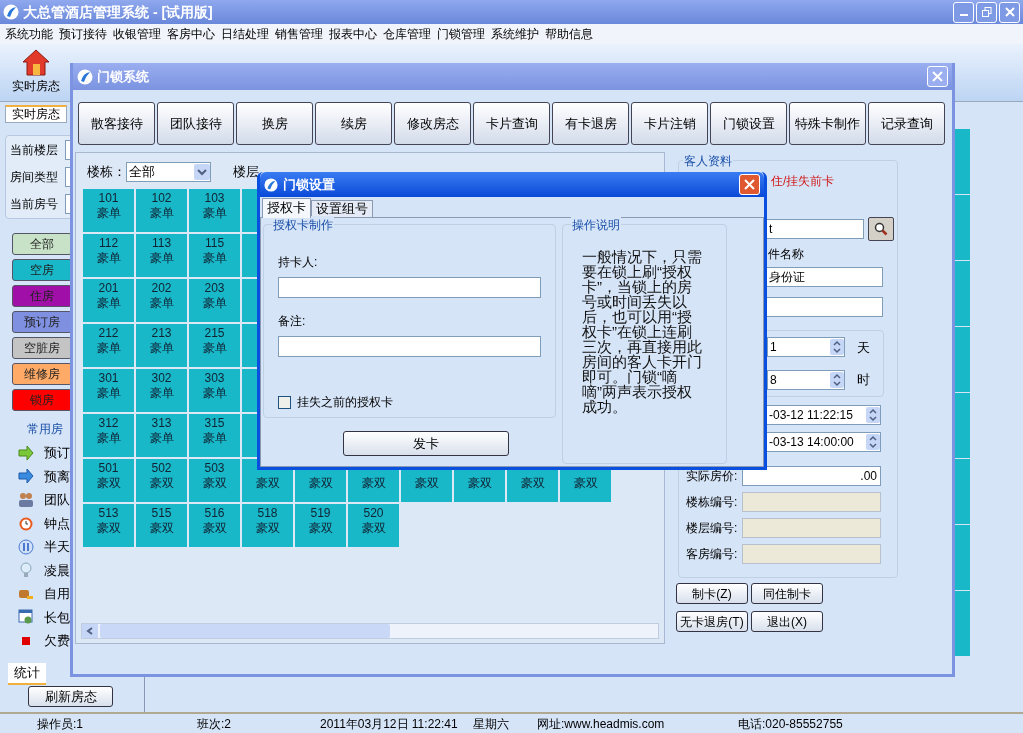  What do you see at coordinates (824, 277) in the screenshot?
I see `dropdown: 身份证` at bounding box center [824, 277].